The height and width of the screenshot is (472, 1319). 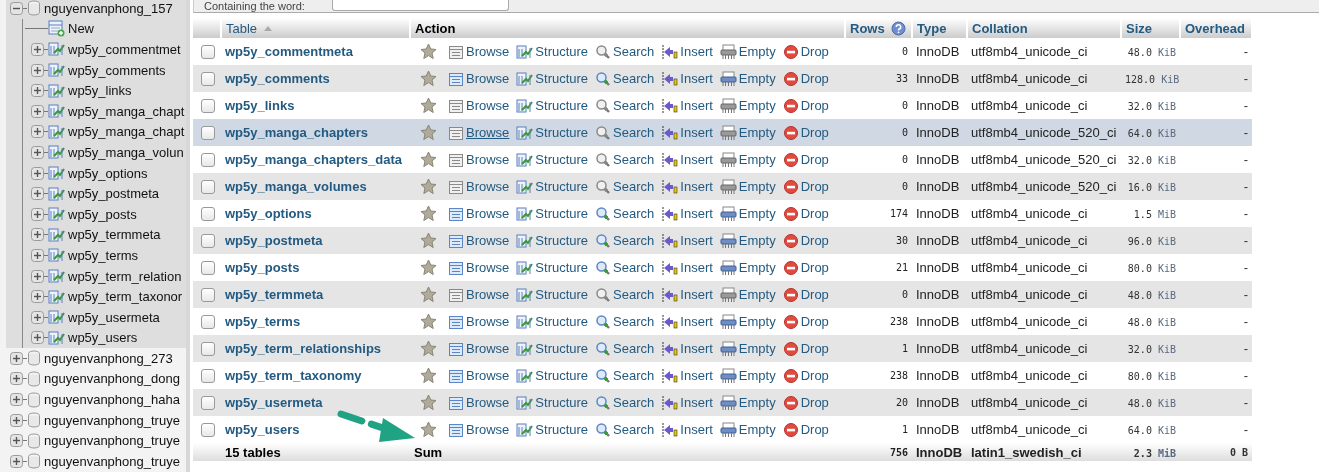 What do you see at coordinates (303, 348) in the screenshot?
I see `table-name-link: wp5y_term_relationships` at bounding box center [303, 348].